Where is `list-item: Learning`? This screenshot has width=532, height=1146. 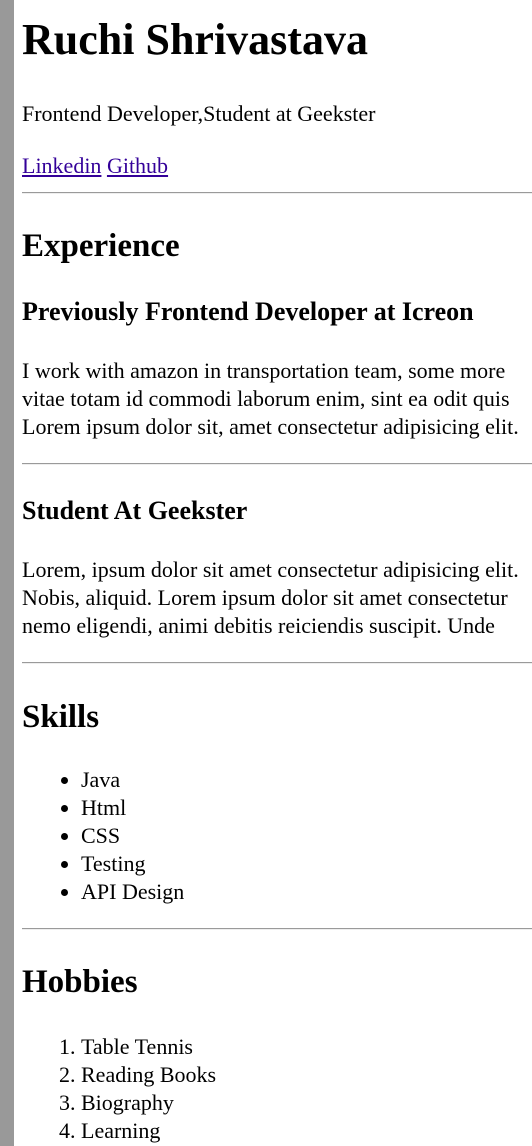
list-item: Learning is located at coordinates (148, 1131).